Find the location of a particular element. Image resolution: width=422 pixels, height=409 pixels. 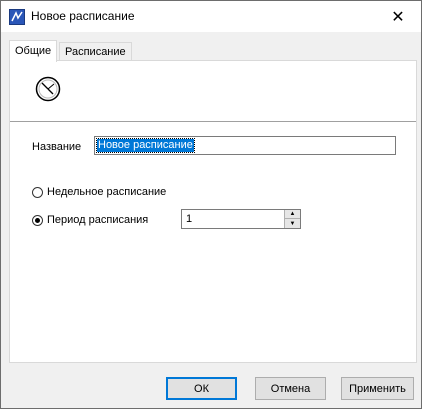

period-schedule-option: Период расписания is located at coordinates (90, 220).